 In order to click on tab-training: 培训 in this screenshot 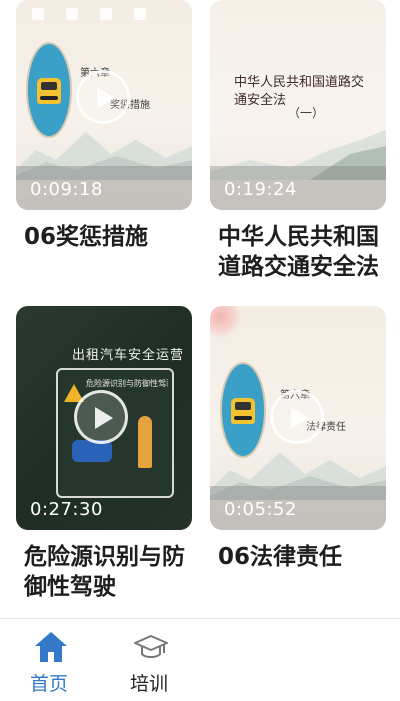, I will do `click(149, 660)`.